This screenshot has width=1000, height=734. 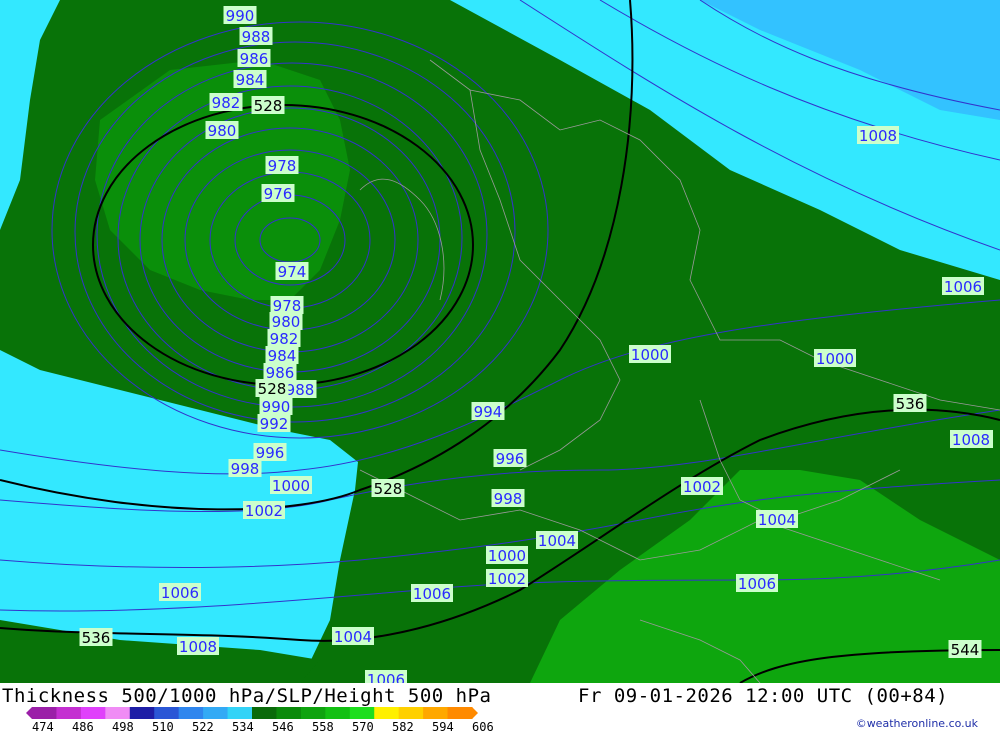 What do you see at coordinates (29, 713) in the screenshot?
I see `legend-arrow-left` at bounding box center [29, 713].